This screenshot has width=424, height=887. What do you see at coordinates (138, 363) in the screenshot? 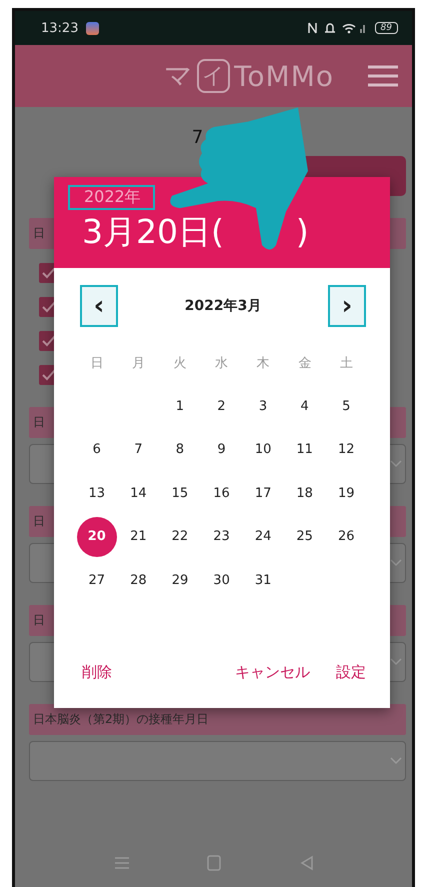
I see `weekday-label: 月` at bounding box center [138, 363].